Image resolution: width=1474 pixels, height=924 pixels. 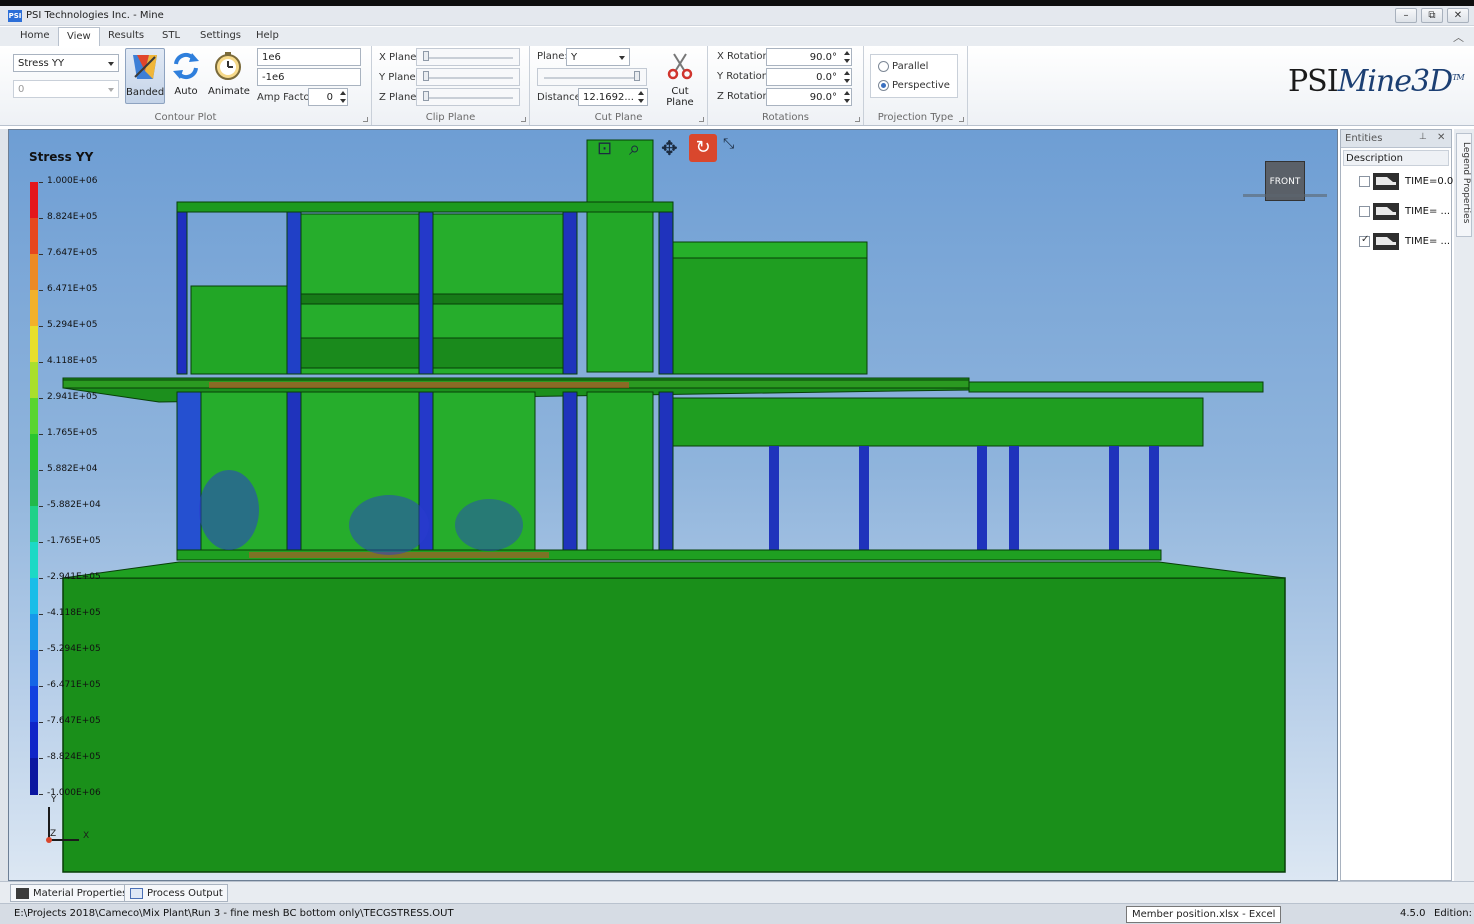 I want to click on close-button: ✕, so click(x=1458, y=15).